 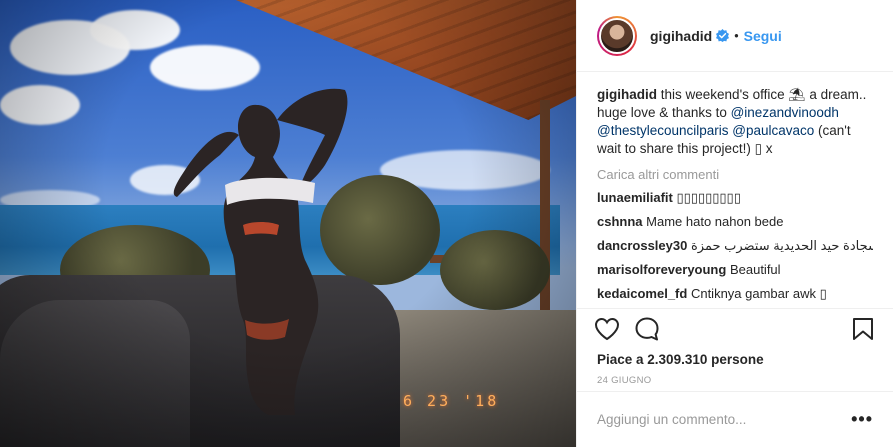 What do you see at coordinates (451, 401) in the screenshot?
I see `photo-date-stamp: 6 23 '18` at bounding box center [451, 401].